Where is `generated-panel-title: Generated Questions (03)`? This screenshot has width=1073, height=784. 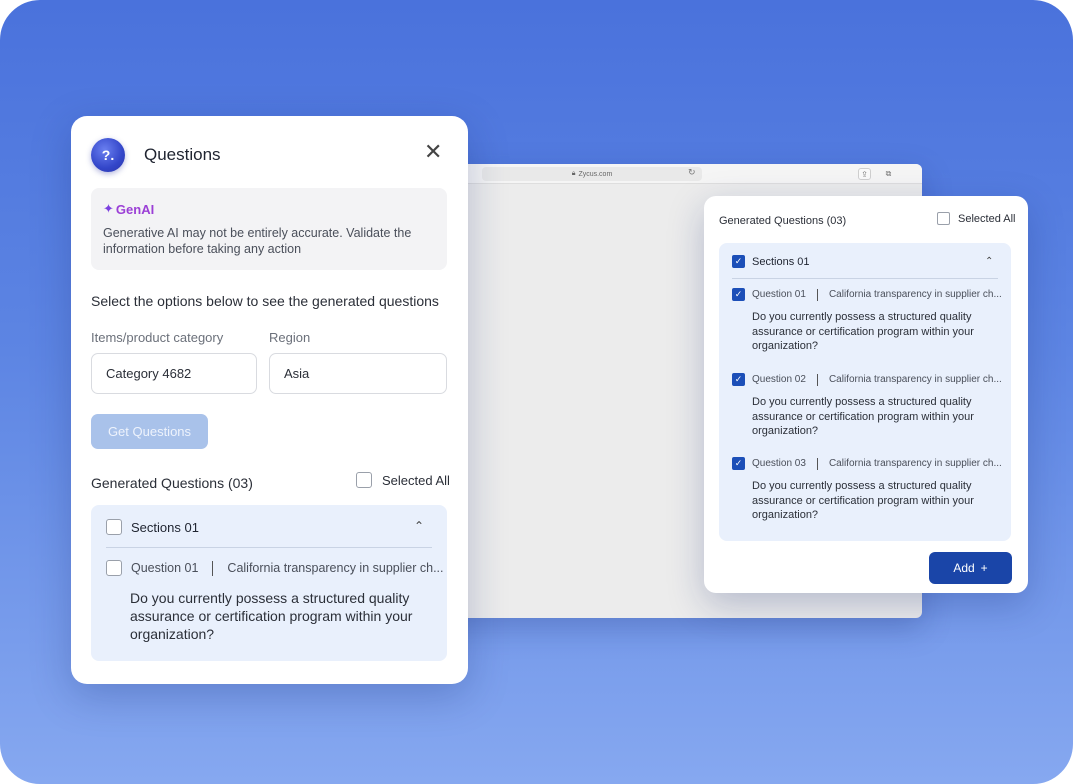
generated-panel-title: Generated Questions (03) is located at coordinates (783, 221).